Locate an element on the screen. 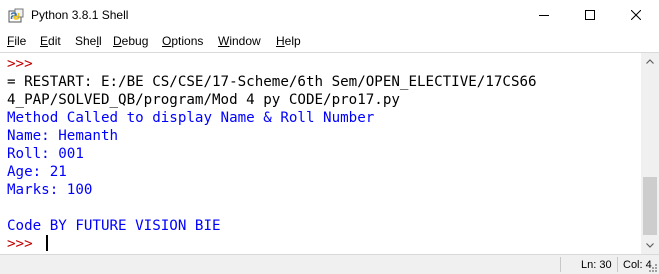 Image resolution: width=659 pixels, height=274 pixels. output-line: Name: Hemanth is located at coordinates (63, 136).